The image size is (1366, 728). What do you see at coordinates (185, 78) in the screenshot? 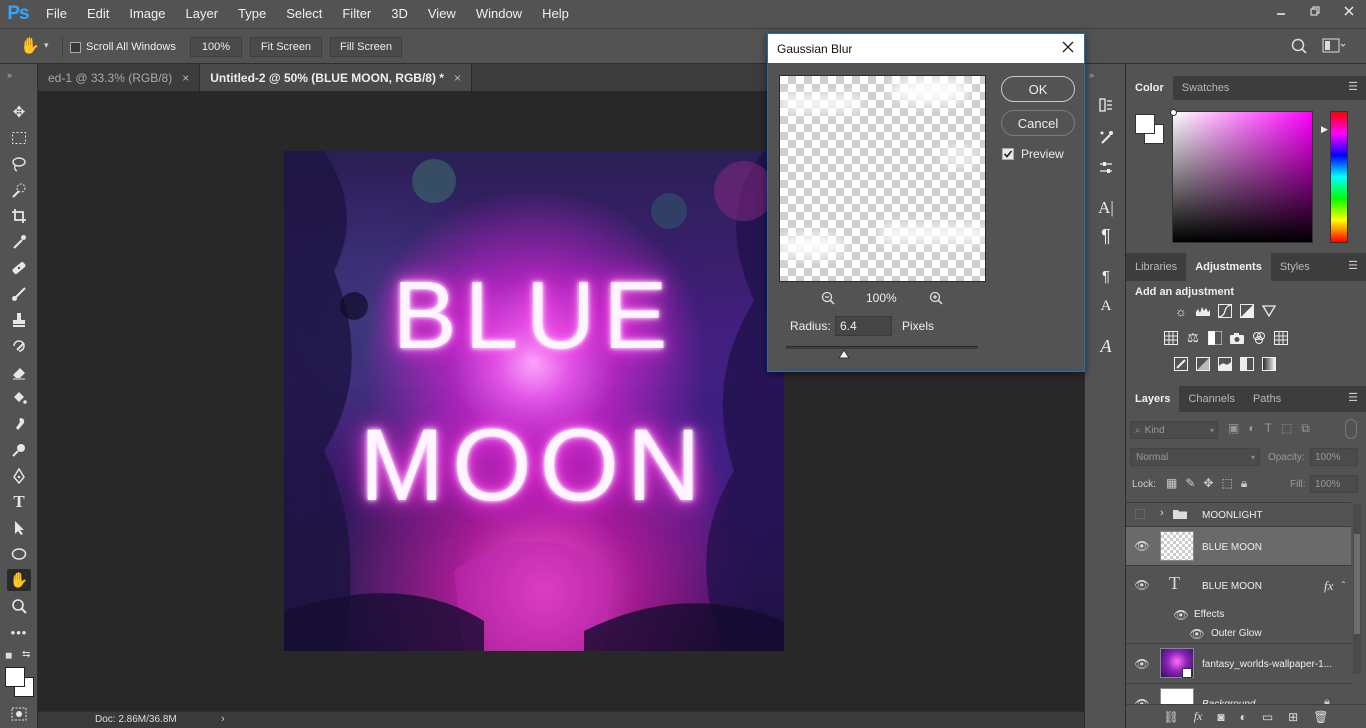
I see `close-tab-icon: ×` at bounding box center [185, 78].